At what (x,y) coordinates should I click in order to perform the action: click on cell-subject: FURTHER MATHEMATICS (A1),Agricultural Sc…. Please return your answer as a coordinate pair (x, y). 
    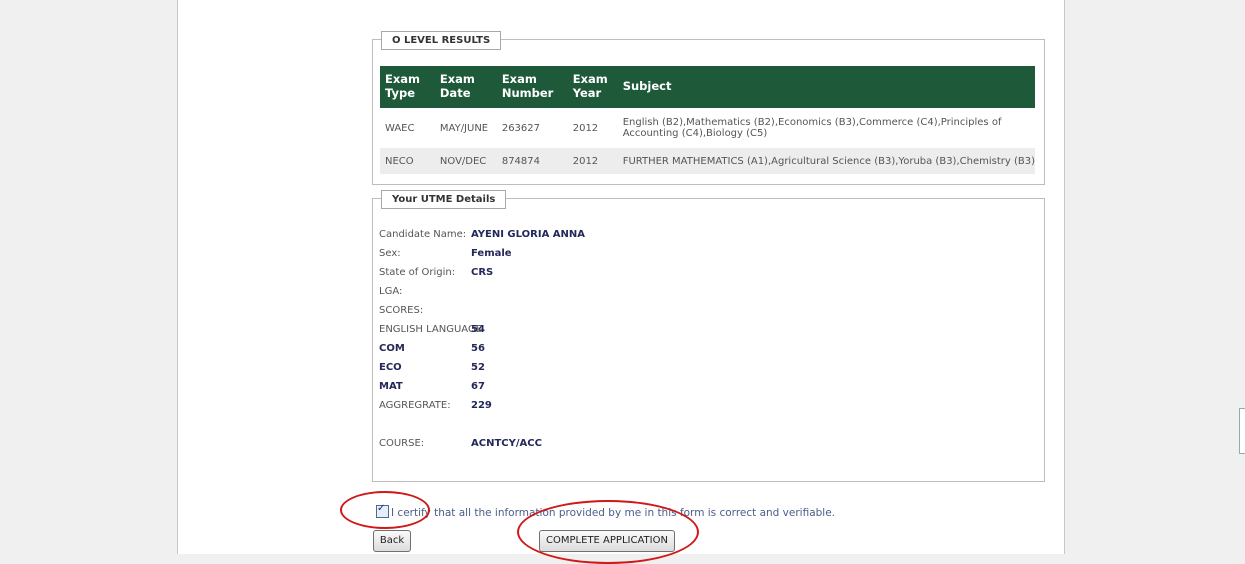
    Looking at the image, I should click on (826, 161).